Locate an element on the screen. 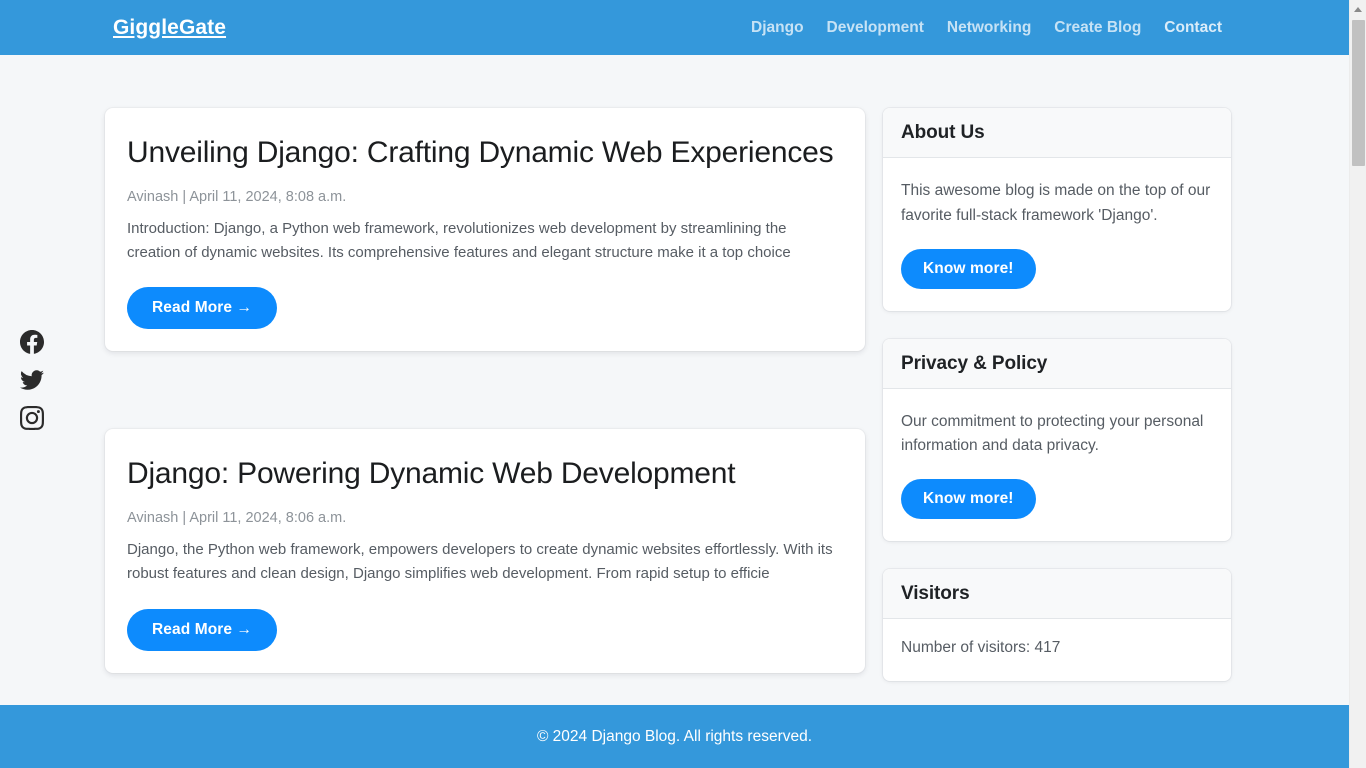 The height and width of the screenshot is (768, 1366). nav-item-create-blog: Create Blog is located at coordinates (1097, 28).